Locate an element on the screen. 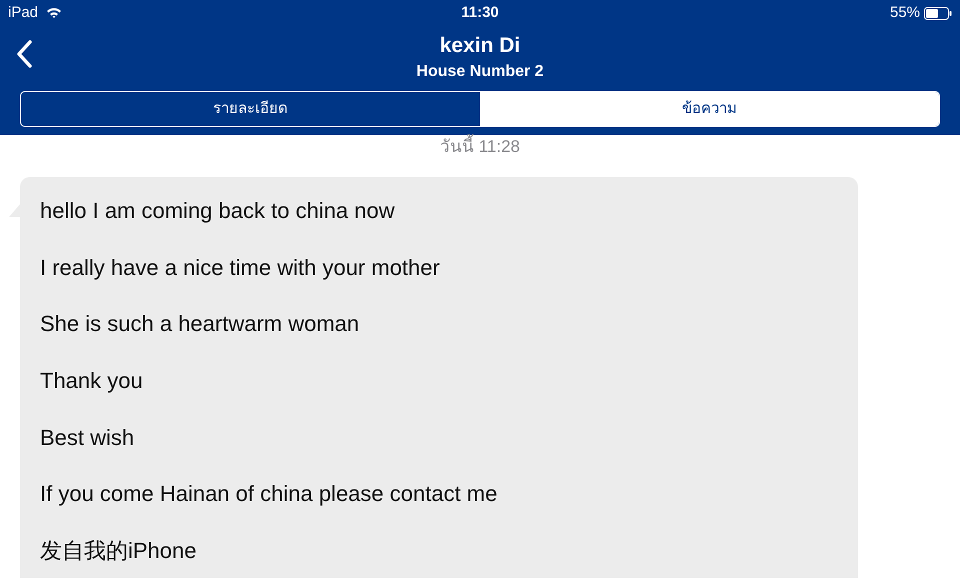  message-line: If you come Hainan of china please contact me is located at coordinates (269, 493).